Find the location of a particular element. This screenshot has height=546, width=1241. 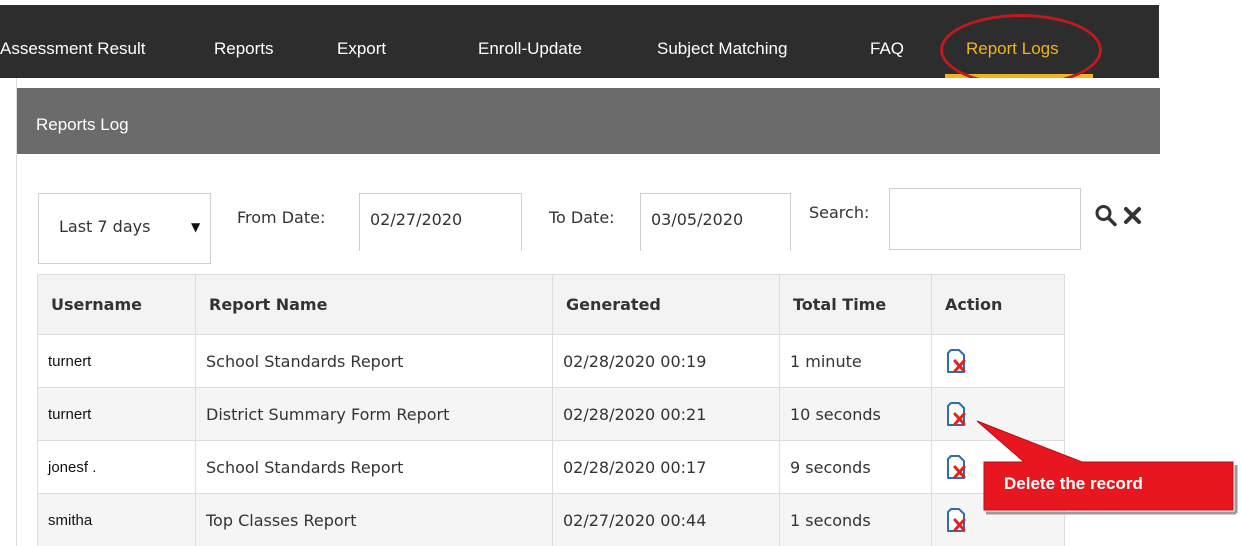

from-date-label: From Date: is located at coordinates (281, 217).